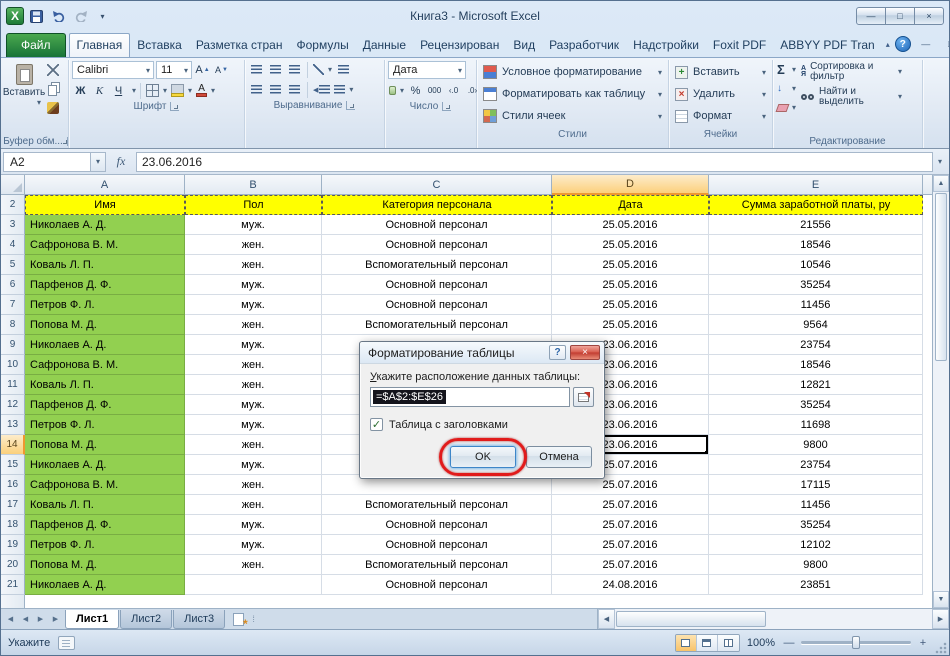 The width and height of the screenshot is (950, 656). Describe the element at coordinates (67, 642) in the screenshot. I see `macro-record-button` at that location.